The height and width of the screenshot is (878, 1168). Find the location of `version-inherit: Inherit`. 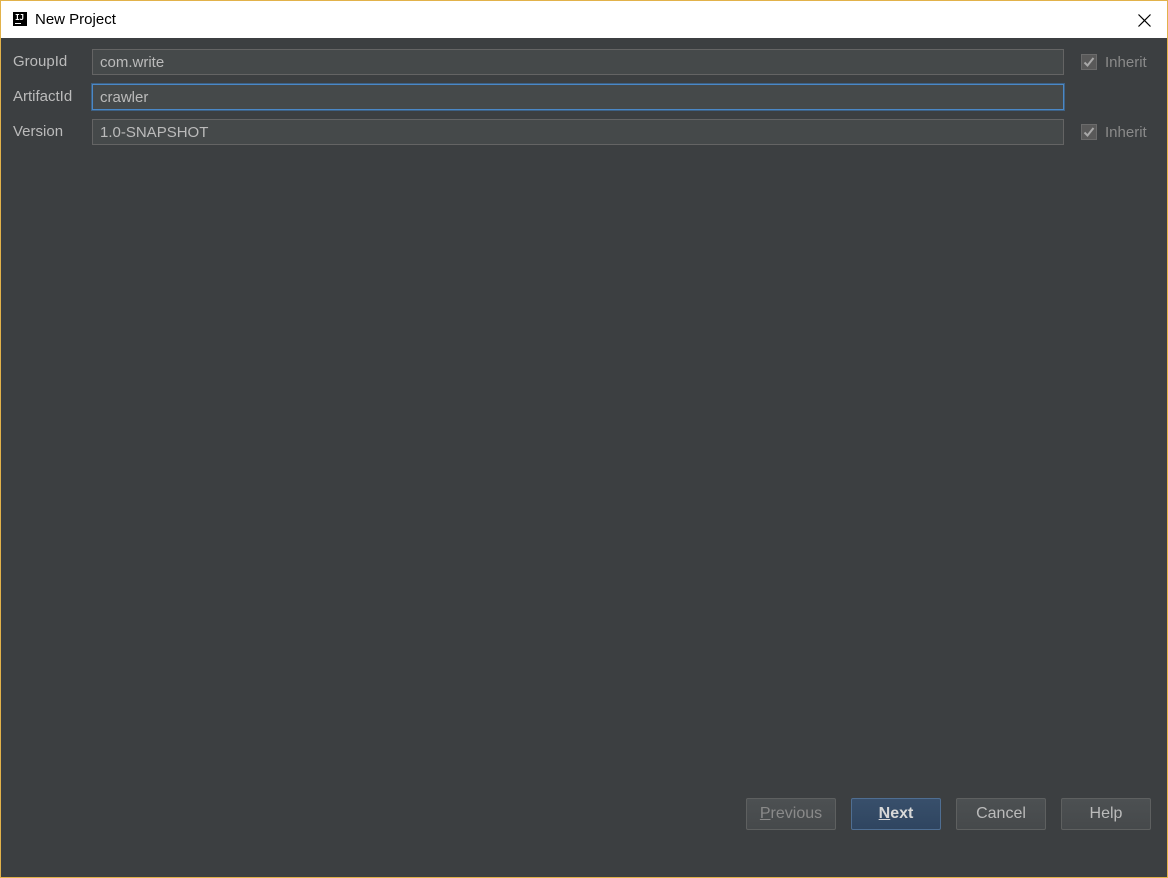

version-inherit: Inherit is located at coordinates (1114, 132).